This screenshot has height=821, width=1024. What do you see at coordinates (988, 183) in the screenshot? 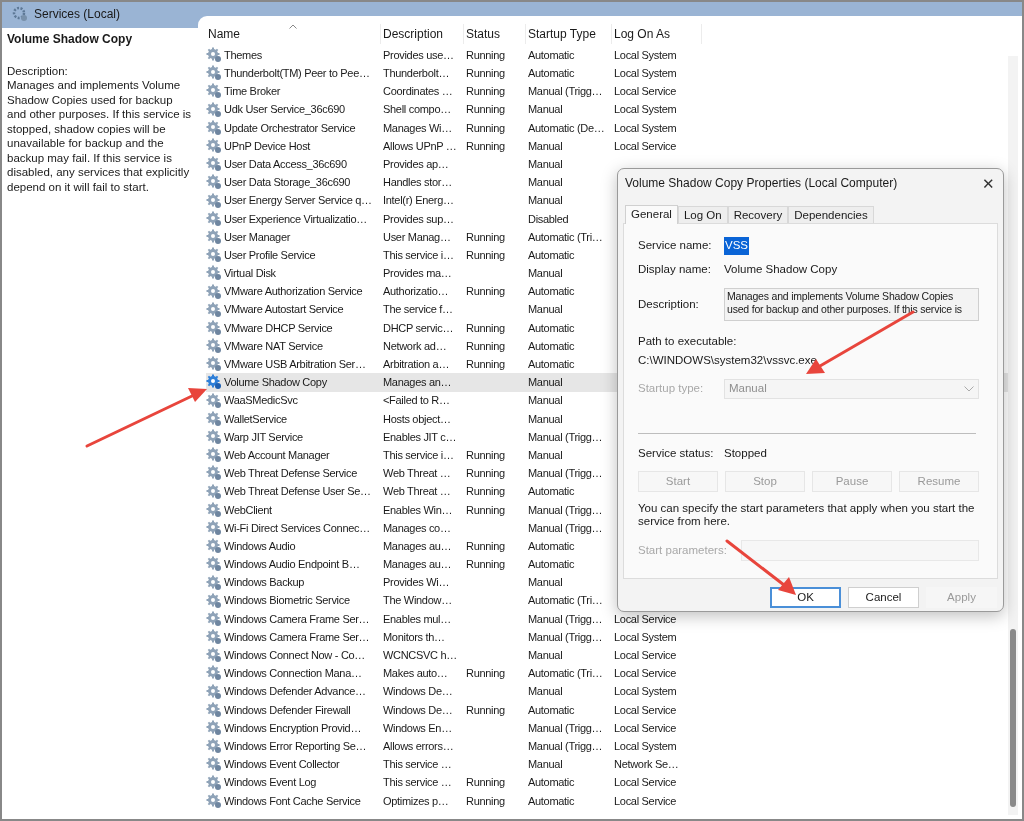
I see `close-button: ✕` at bounding box center [988, 183].